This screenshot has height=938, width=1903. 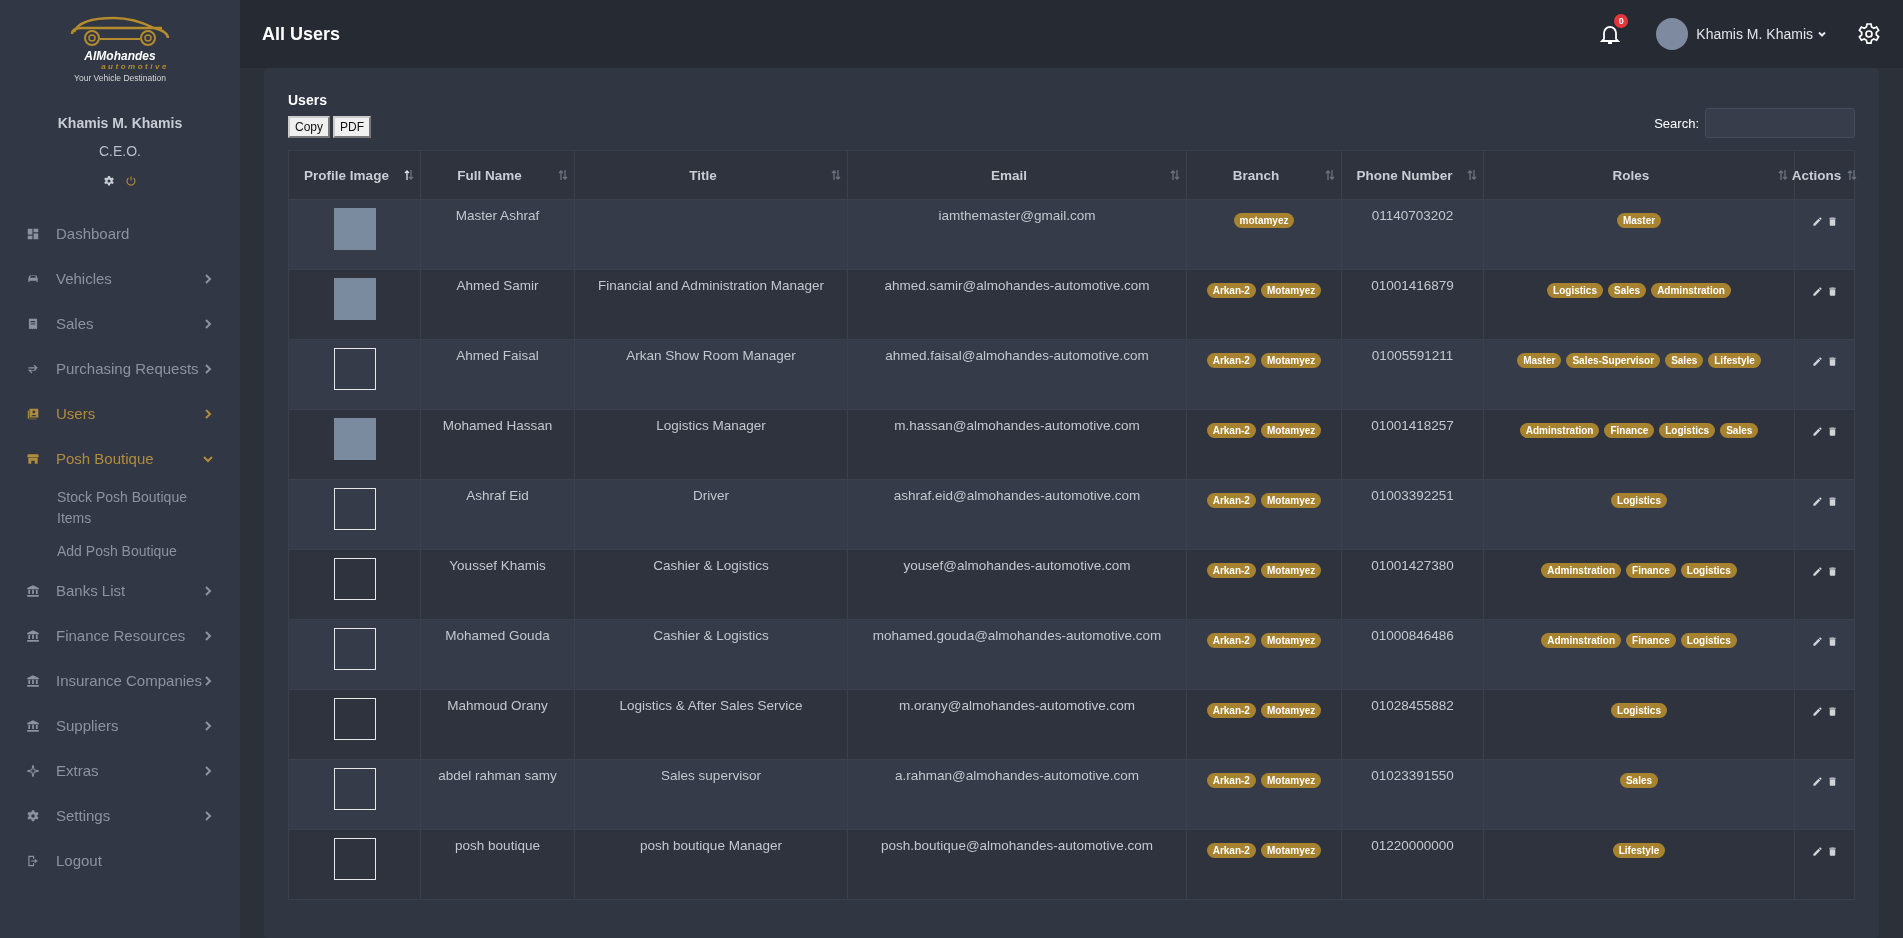 I want to click on sidebar-item: Suppliers, so click(x=120, y=725).